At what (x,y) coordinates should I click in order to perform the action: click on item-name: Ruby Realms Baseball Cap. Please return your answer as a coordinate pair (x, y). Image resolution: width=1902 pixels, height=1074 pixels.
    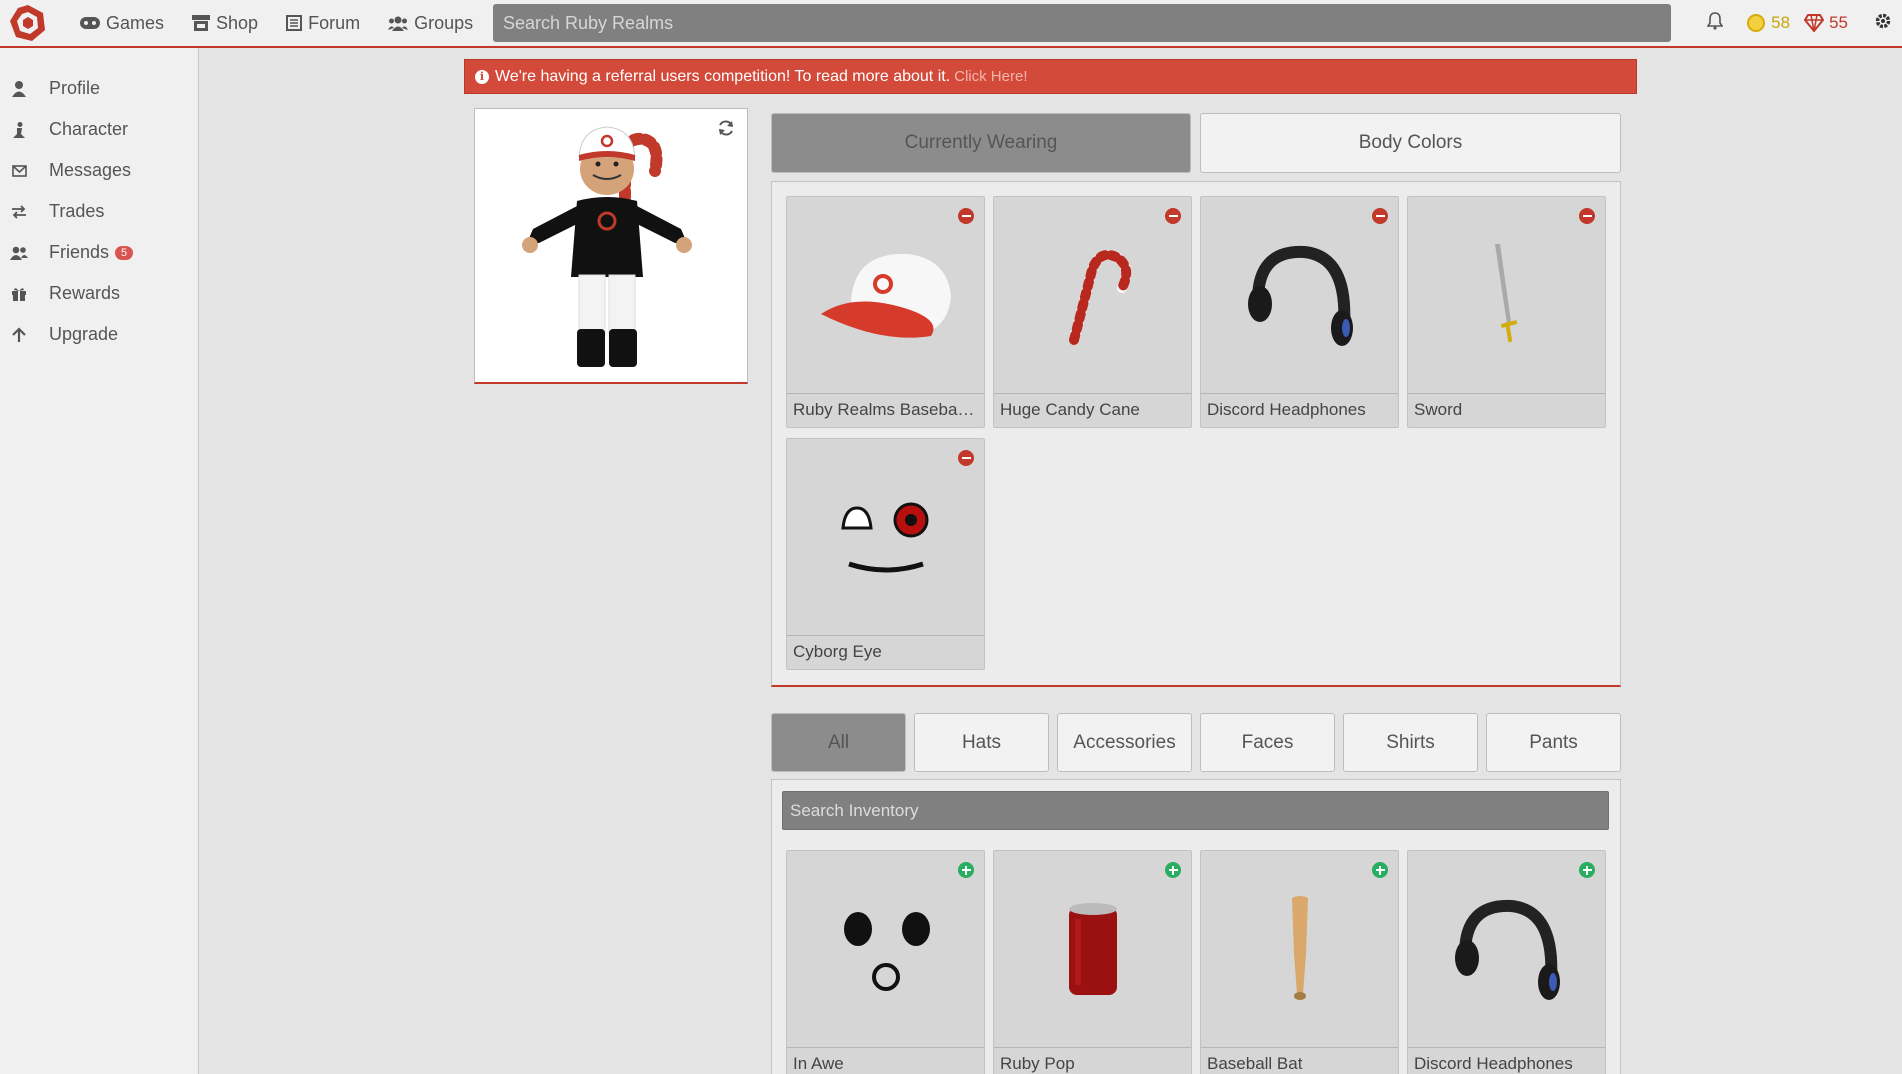
    Looking at the image, I should click on (885, 410).